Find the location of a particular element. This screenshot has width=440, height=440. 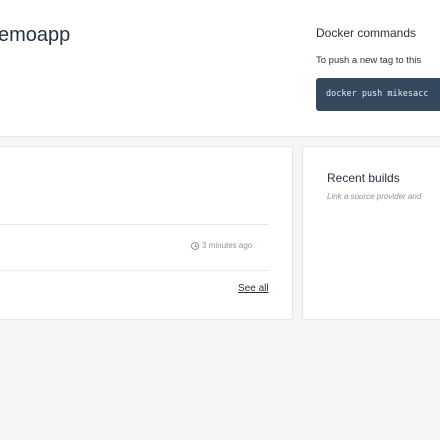

docker-push-command: docker push mikesacc is located at coordinates (378, 94).